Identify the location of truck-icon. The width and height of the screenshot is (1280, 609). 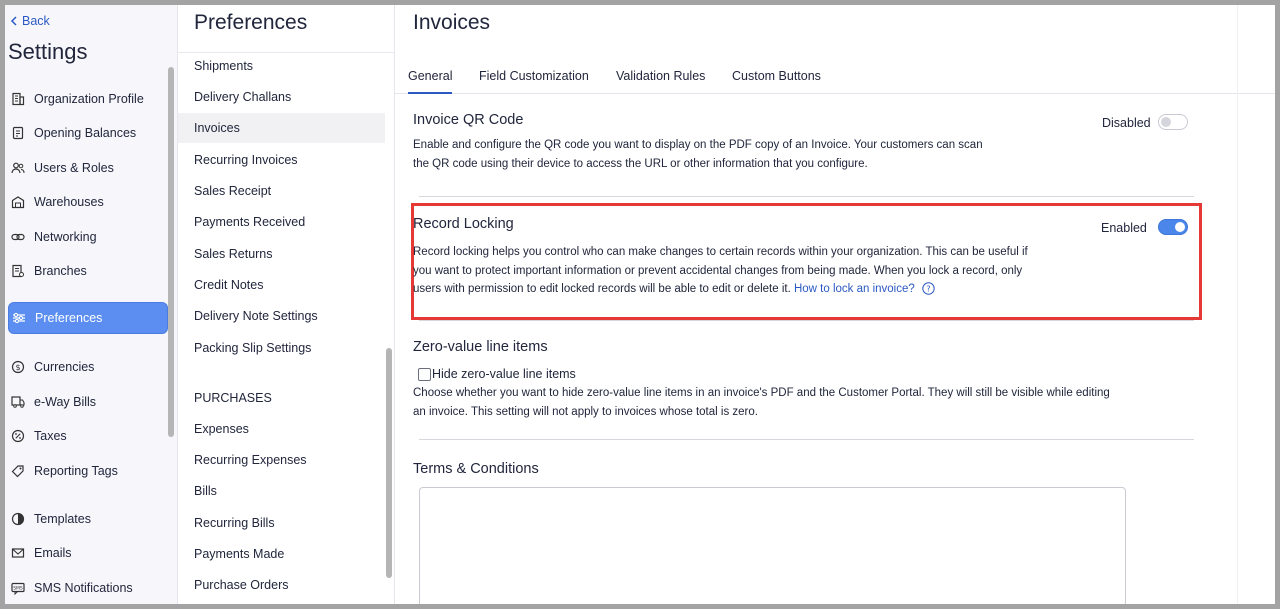
(18, 402).